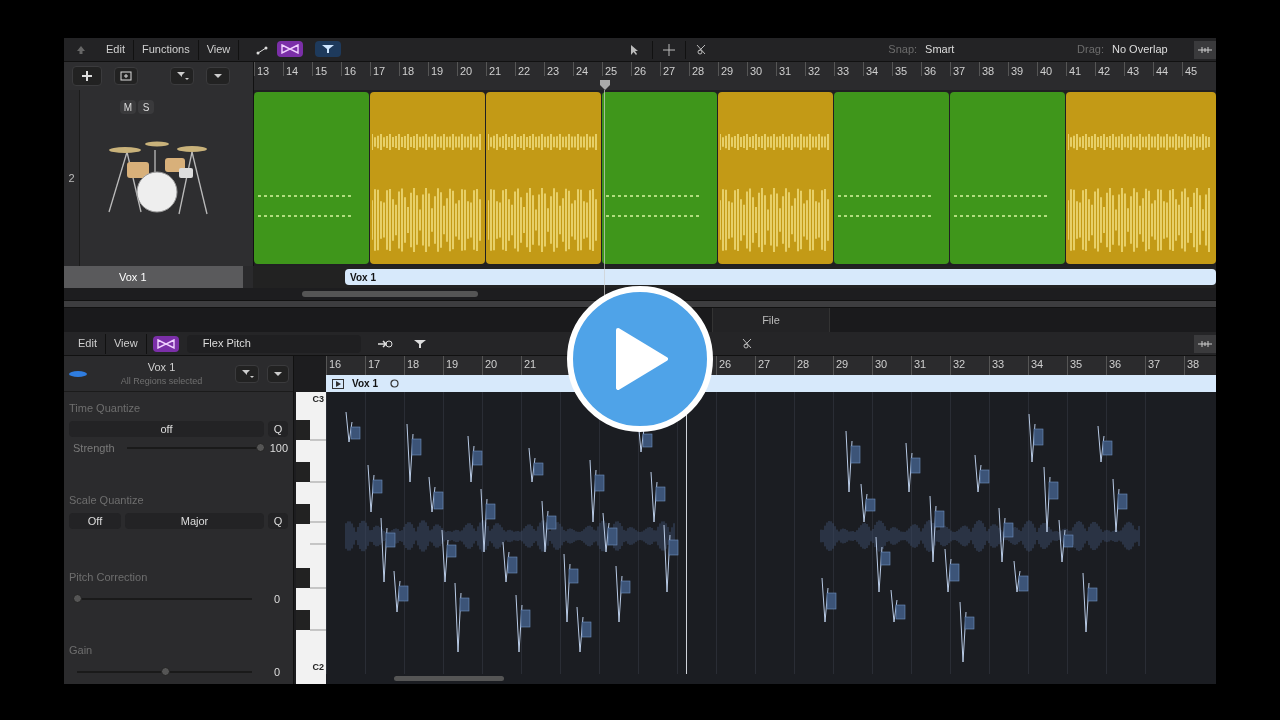  What do you see at coordinates (645, 69) in the screenshot?
I see `bar-number: 26` at bounding box center [645, 69].